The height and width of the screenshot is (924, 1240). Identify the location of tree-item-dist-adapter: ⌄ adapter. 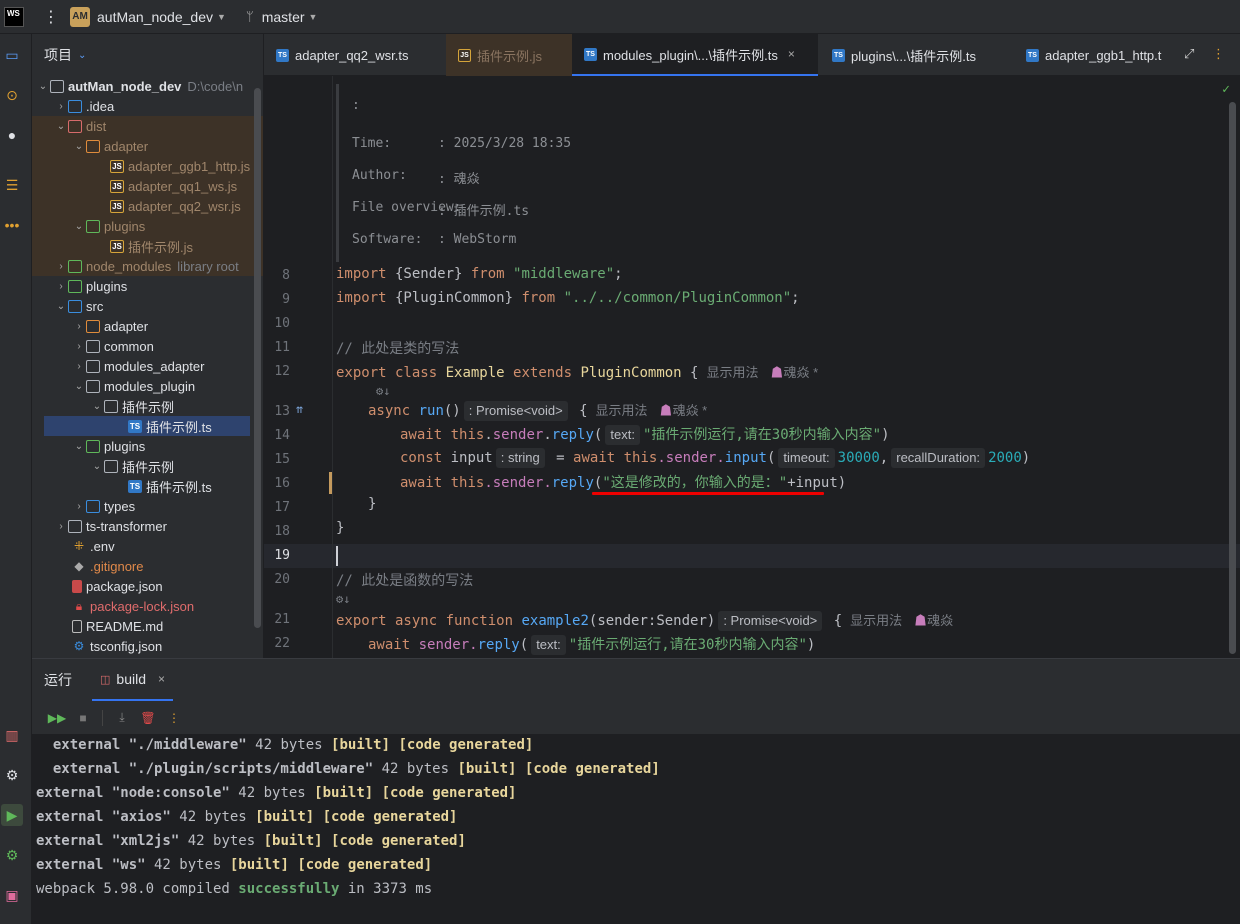
(147, 146).